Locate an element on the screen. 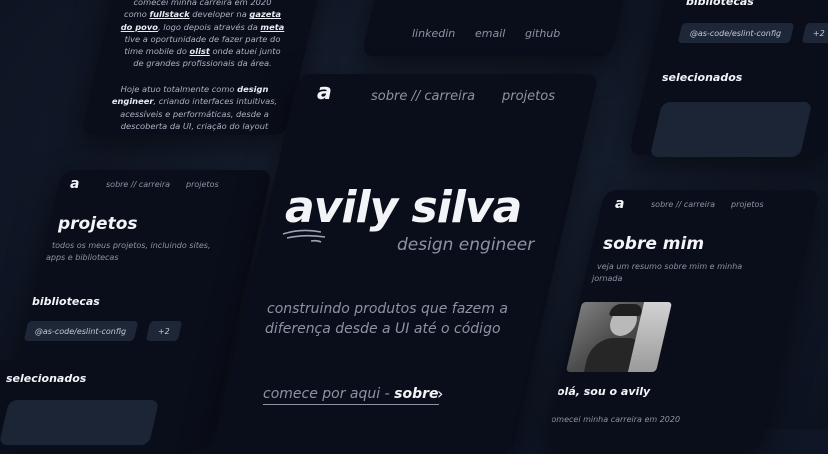  hero-nav-projects: projetos is located at coordinates (528, 96).